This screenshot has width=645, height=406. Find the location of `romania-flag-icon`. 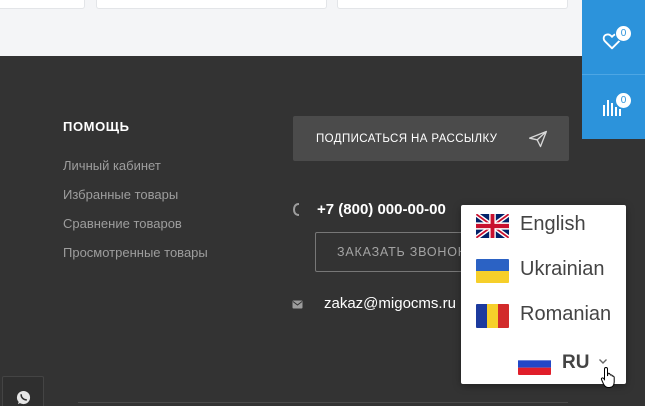

romania-flag-icon is located at coordinates (492, 316).